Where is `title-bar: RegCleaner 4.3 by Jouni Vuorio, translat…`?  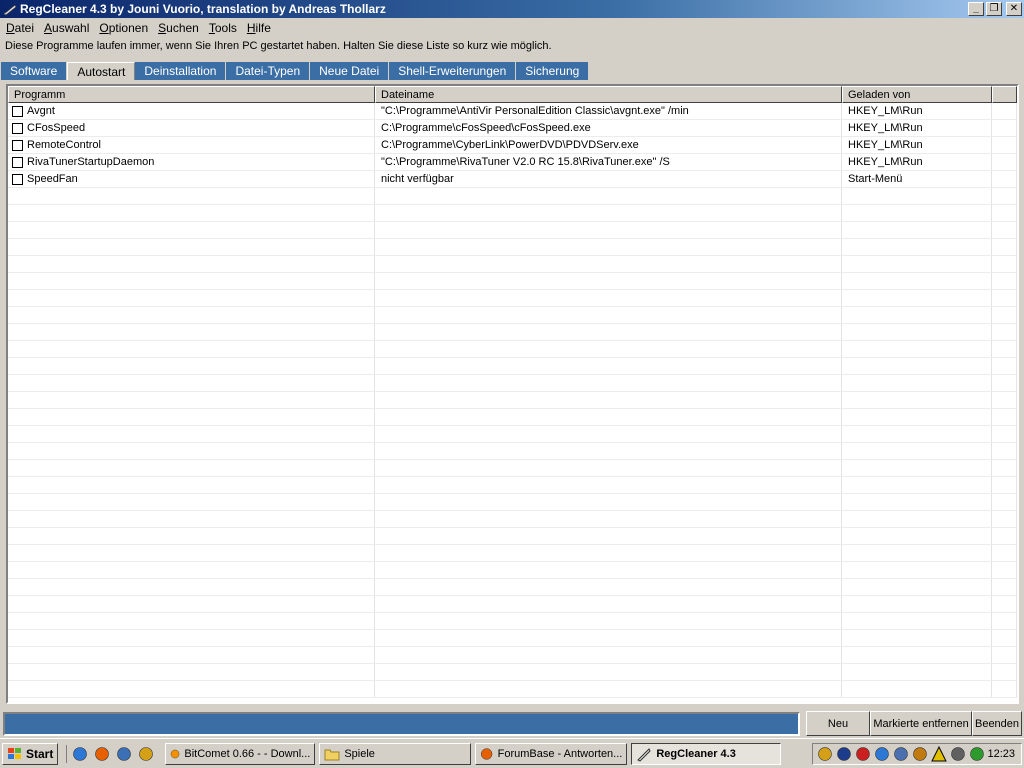 title-bar: RegCleaner 4.3 by Jouni Vuorio, translat… is located at coordinates (512, 9).